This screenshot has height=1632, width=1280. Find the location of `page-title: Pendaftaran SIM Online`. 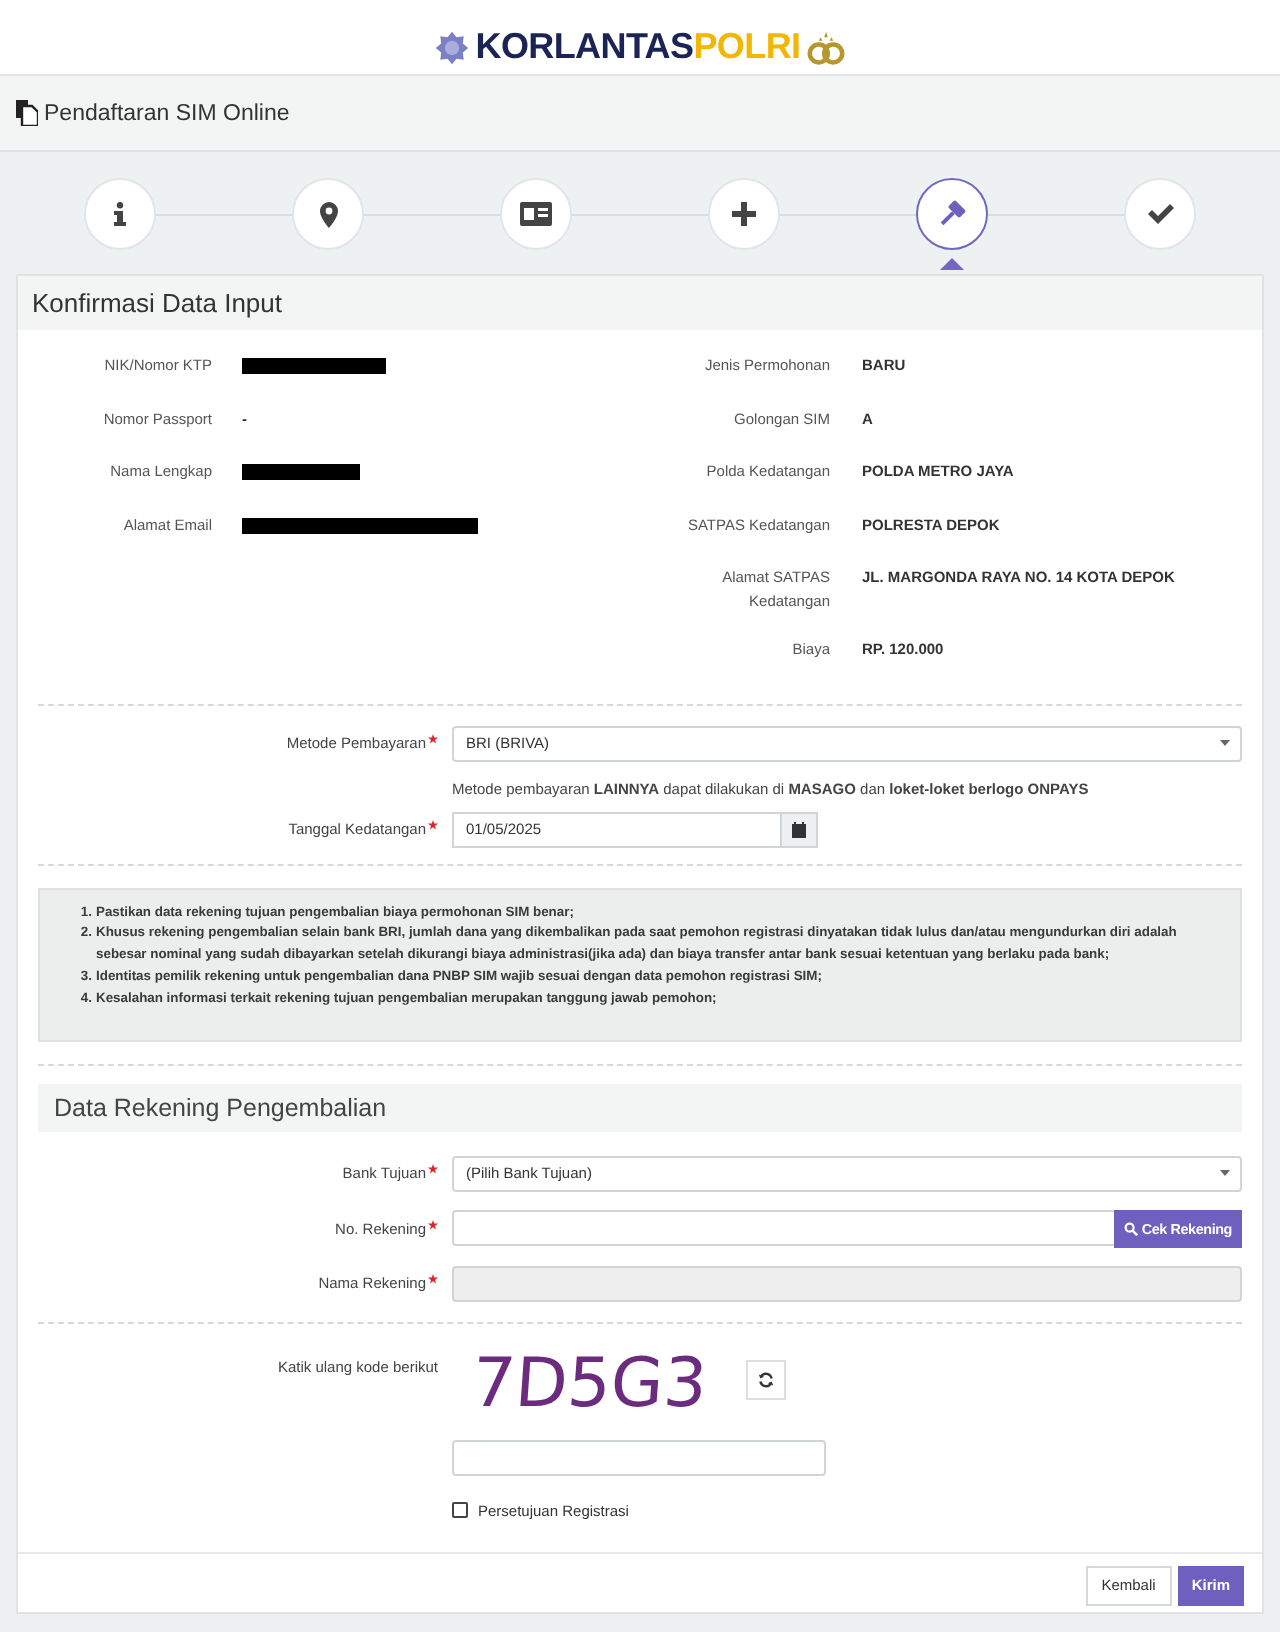

page-title: Pendaftaran SIM Online is located at coordinates (167, 113).